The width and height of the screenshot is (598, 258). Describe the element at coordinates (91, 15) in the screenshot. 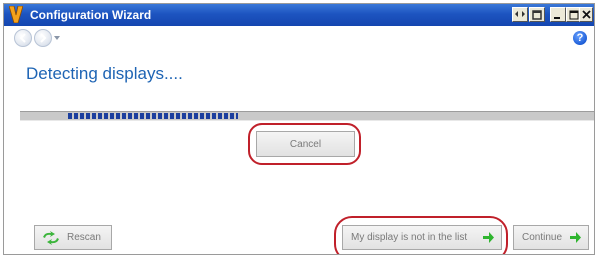

I see `window-title: Configuration Wizard` at that location.